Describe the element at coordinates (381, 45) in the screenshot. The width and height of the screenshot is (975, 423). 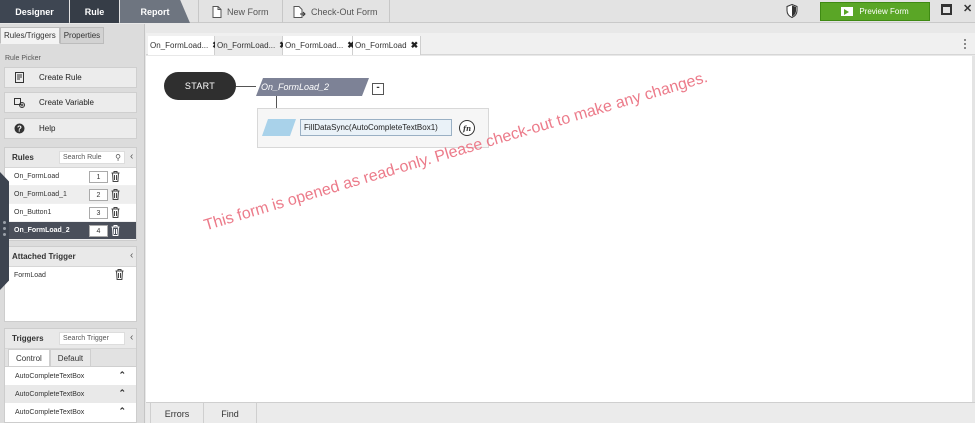
I see `tab-label: On_FormLoad` at that location.